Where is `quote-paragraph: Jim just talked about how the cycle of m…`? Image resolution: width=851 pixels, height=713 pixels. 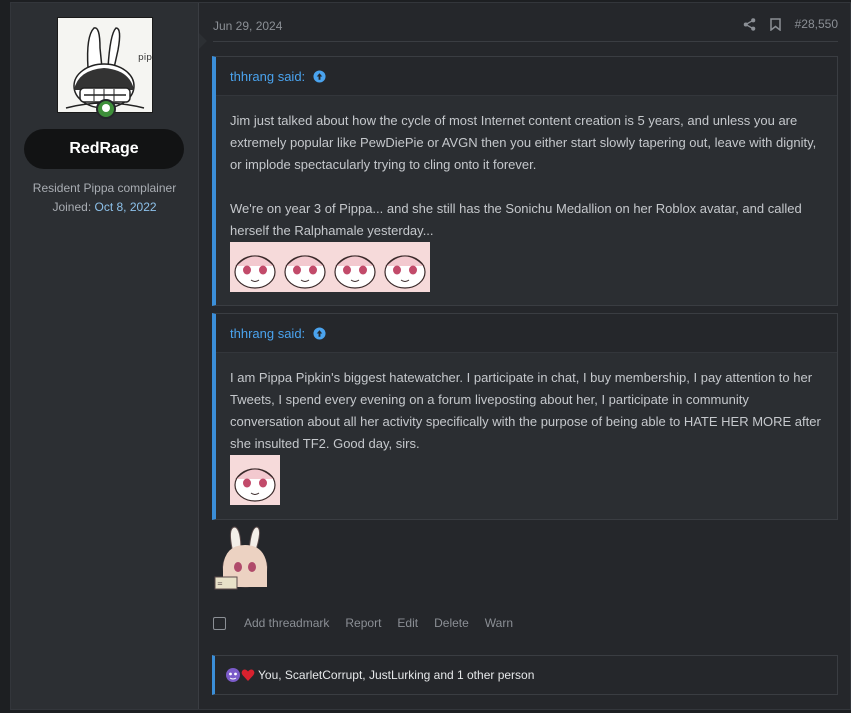 quote-paragraph: Jim just talked about how the cycle of m… is located at coordinates (523, 142).